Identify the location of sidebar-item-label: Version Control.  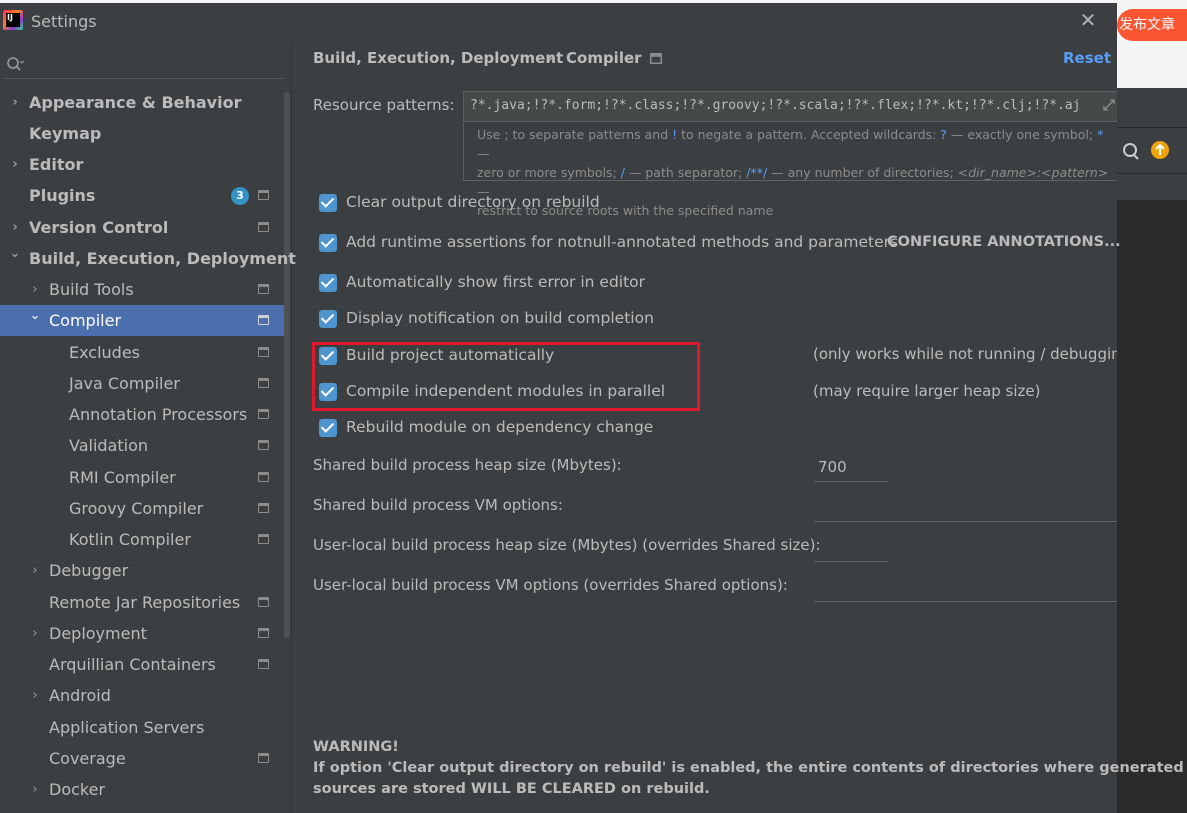
(99, 227).